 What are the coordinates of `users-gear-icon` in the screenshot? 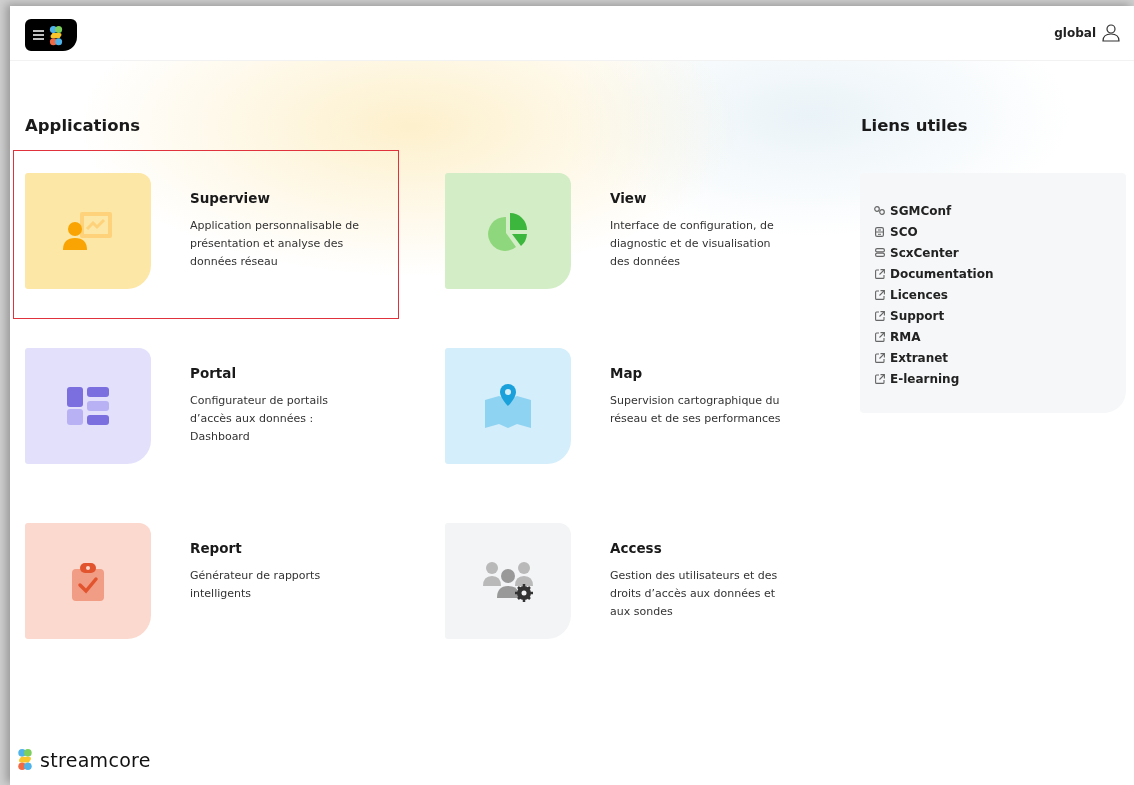 It's located at (508, 581).